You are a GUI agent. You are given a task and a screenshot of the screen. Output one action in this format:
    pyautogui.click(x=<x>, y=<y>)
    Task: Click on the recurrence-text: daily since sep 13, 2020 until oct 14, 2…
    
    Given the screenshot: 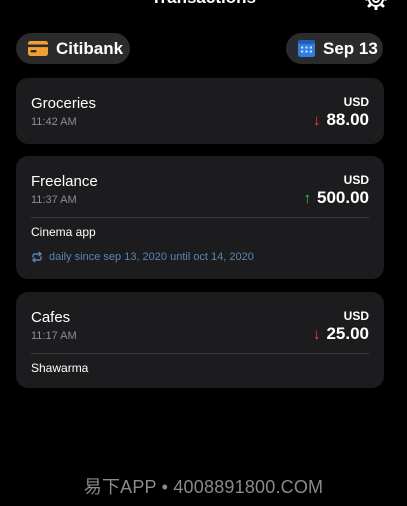 What is the action you would take?
    pyautogui.click(x=151, y=257)
    